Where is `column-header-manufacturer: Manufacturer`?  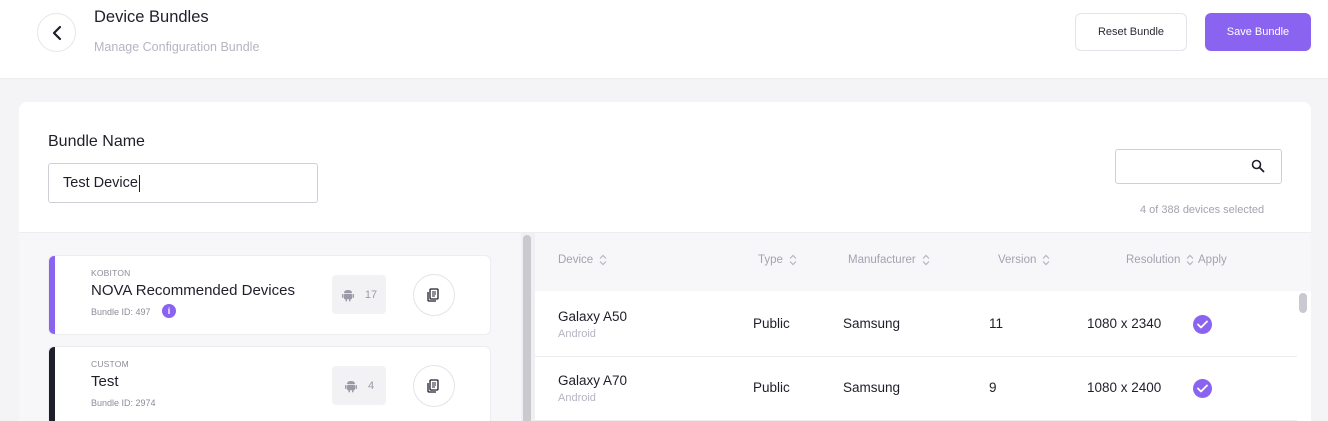 column-header-manufacturer: Manufacturer is located at coordinates (889, 260).